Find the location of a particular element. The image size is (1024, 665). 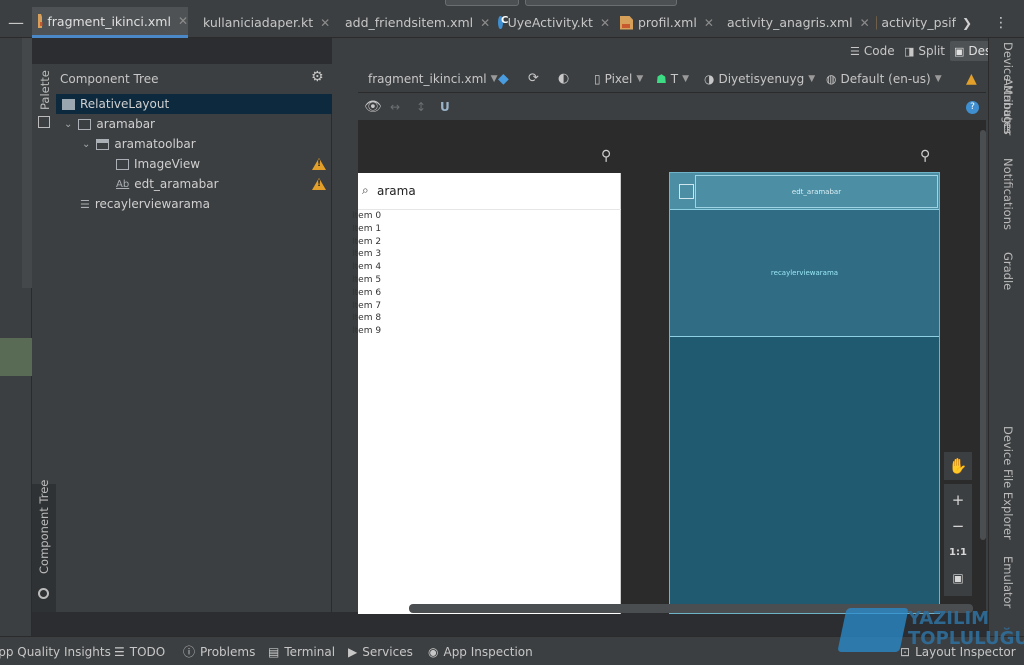

locale-selector: ◍ Default (en-us) ▼ is located at coordinates (884, 78).